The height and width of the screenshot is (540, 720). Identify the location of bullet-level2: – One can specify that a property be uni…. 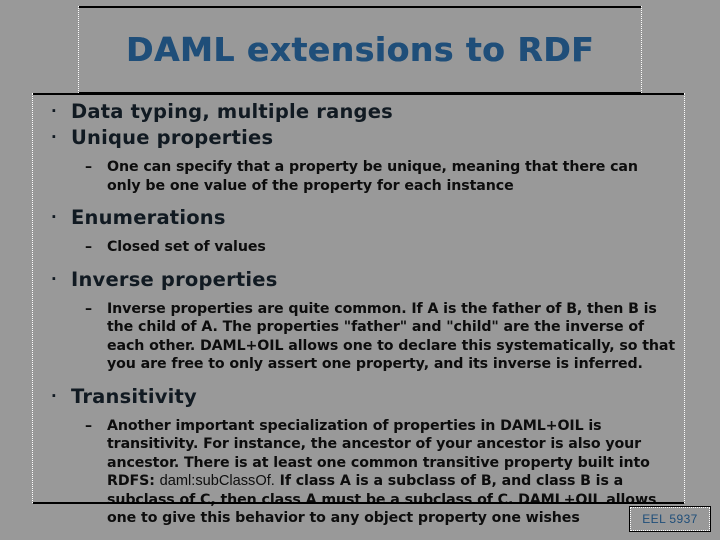
(357, 176).